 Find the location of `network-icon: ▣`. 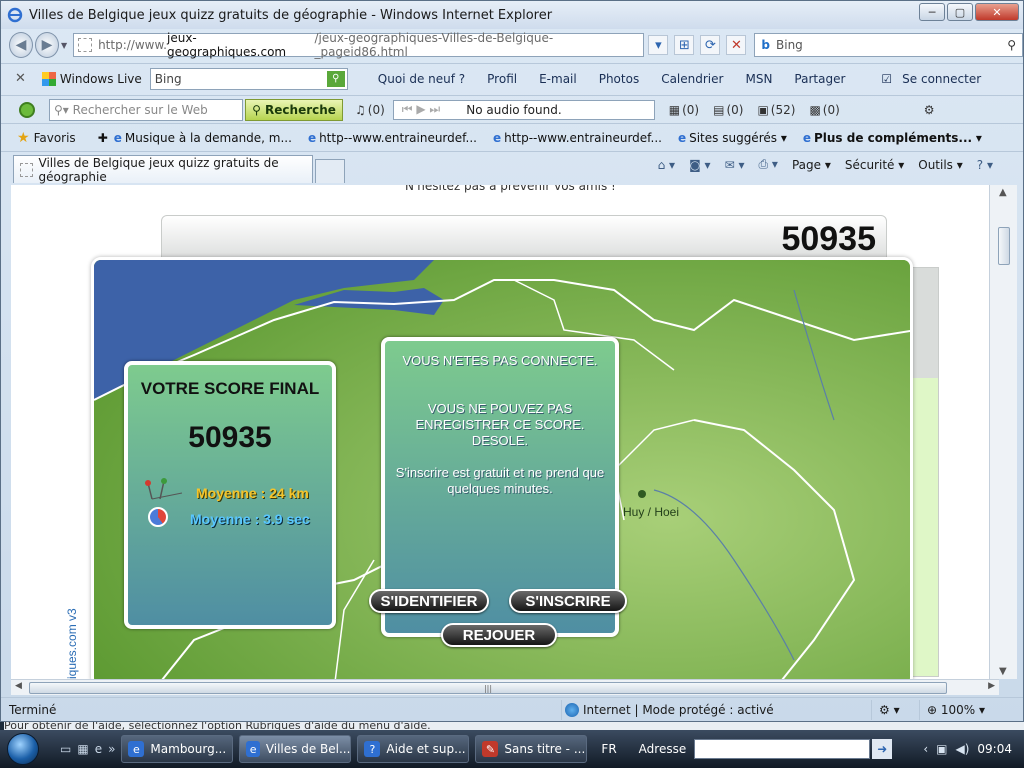

network-icon: ▣ is located at coordinates (941, 749).